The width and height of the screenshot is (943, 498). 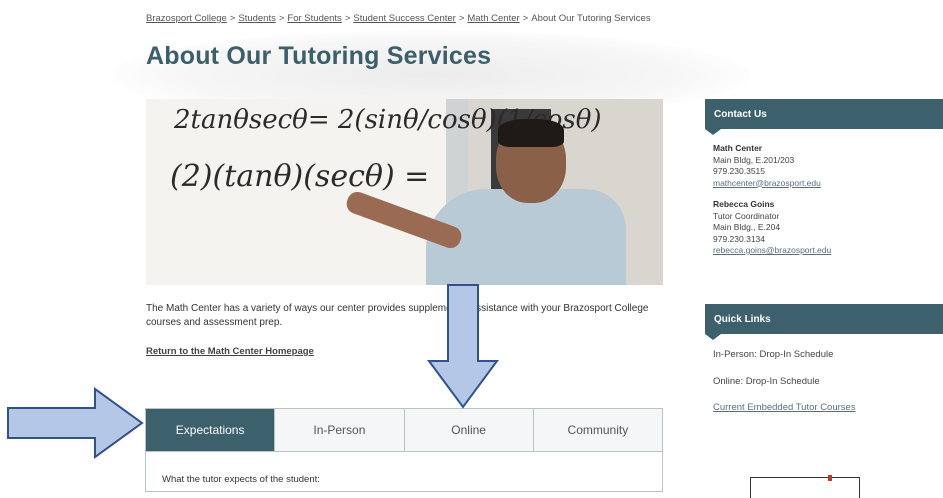 I want to click on tab-online: Online, so click(x=469, y=430).